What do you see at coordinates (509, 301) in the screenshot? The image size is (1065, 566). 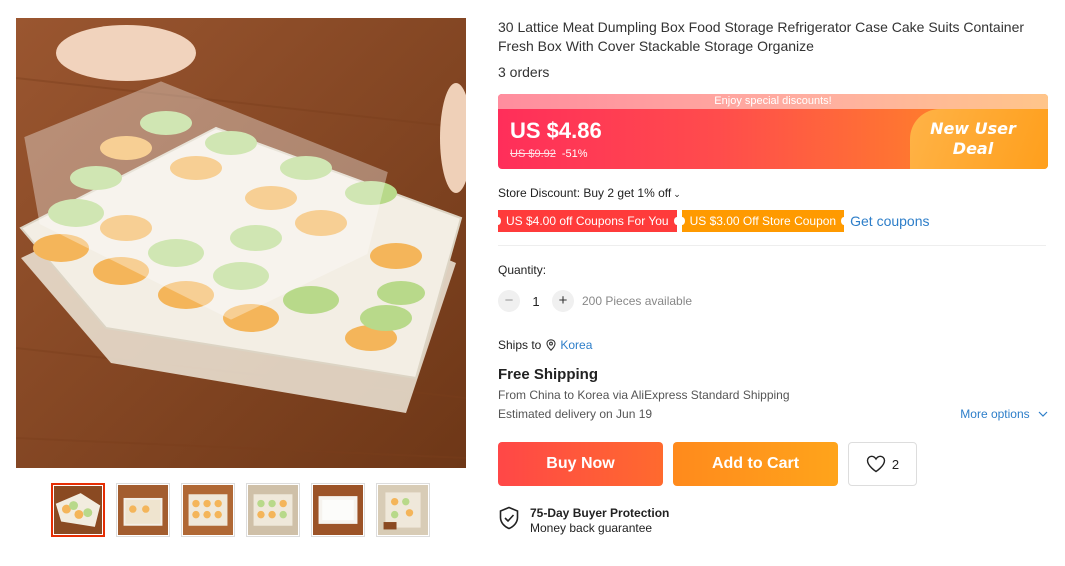 I see `quantity-decrease-button: −` at bounding box center [509, 301].